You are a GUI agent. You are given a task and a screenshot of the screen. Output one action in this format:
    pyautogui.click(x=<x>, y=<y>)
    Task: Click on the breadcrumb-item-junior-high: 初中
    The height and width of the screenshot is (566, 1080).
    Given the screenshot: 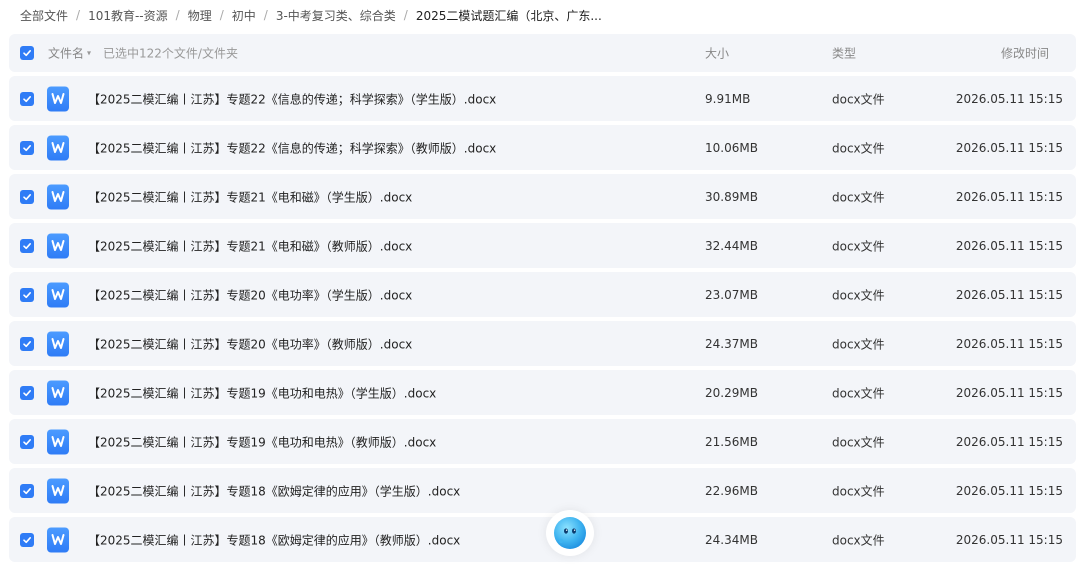 What is the action you would take?
    pyautogui.click(x=244, y=15)
    